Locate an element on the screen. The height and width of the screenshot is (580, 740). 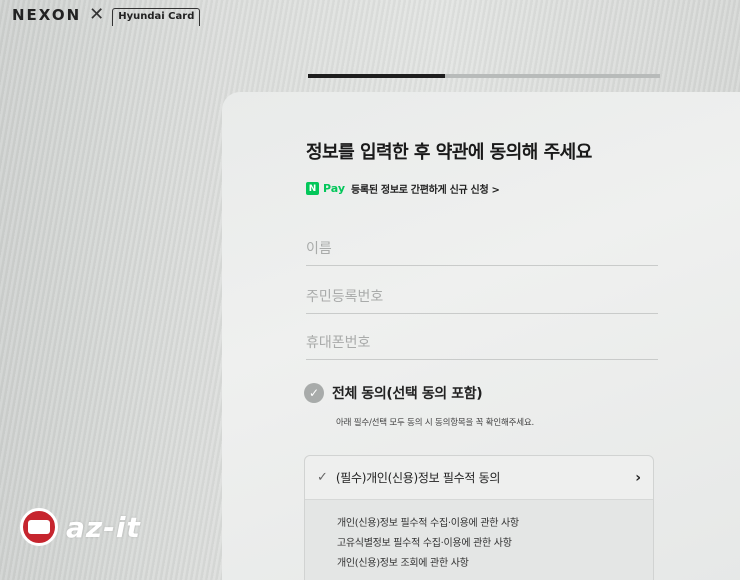
nexon-logo: NEXON is located at coordinates (47, 15).